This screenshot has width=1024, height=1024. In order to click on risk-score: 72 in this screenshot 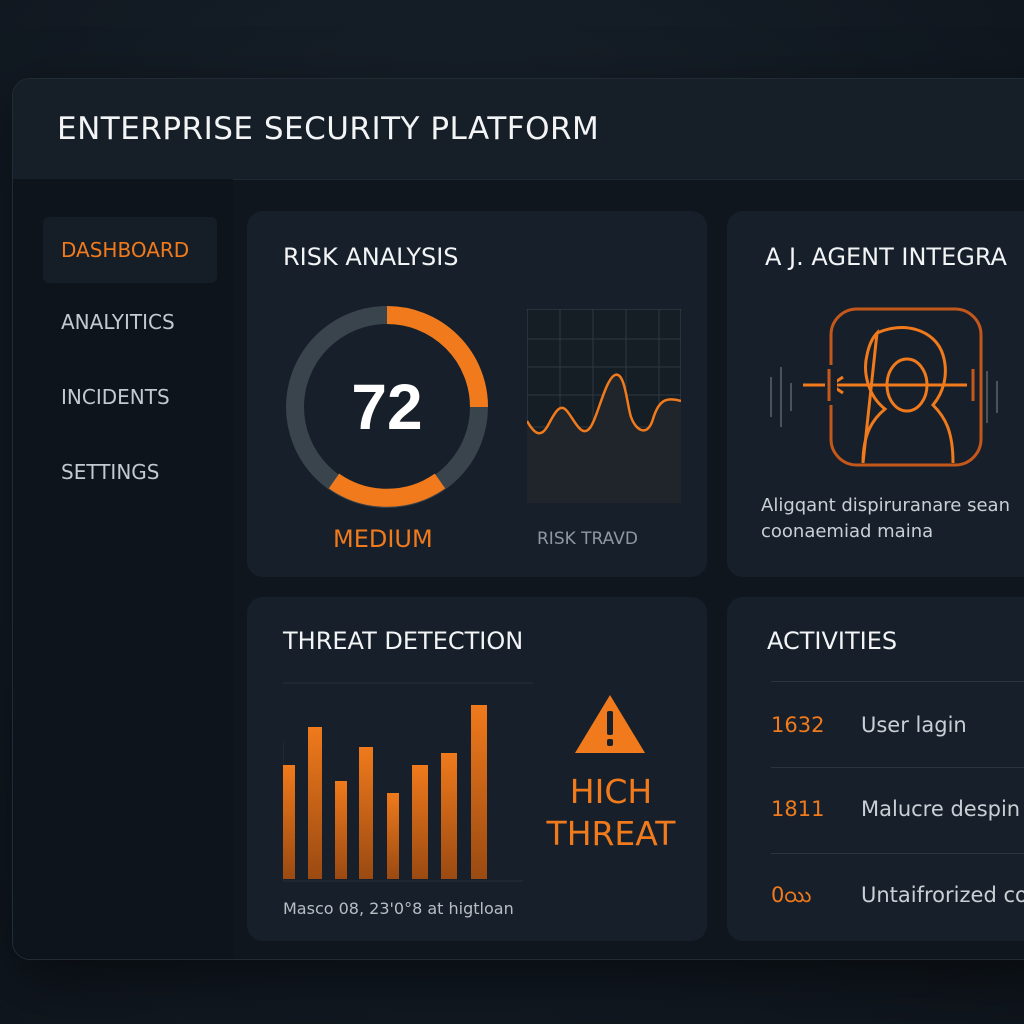, I will do `click(387, 407)`.